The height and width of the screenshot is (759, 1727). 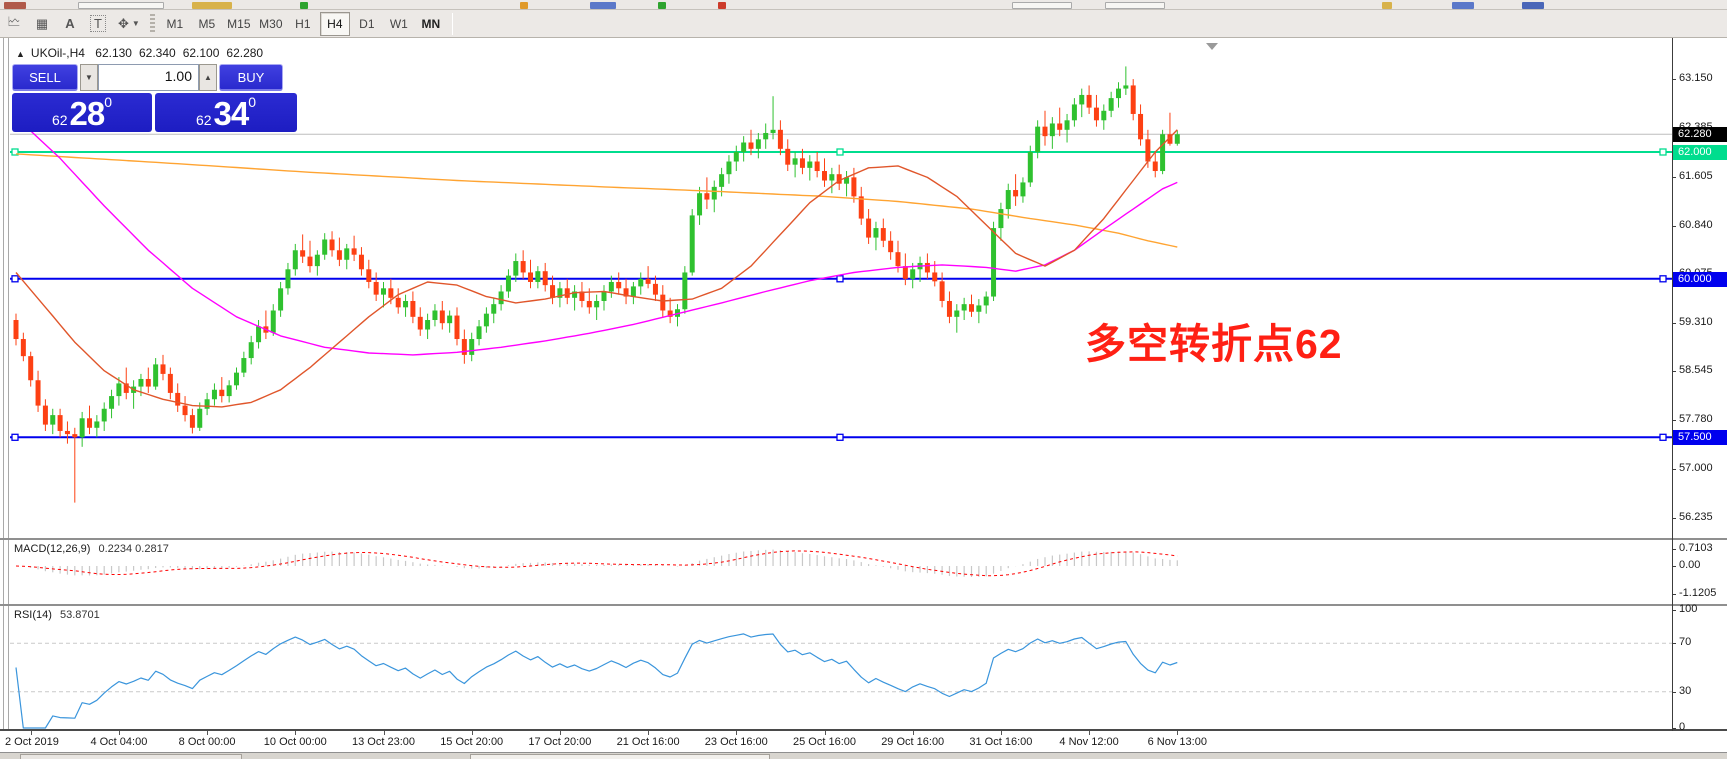 What do you see at coordinates (152, 23) in the screenshot?
I see `toolbar-grip` at bounding box center [152, 23].